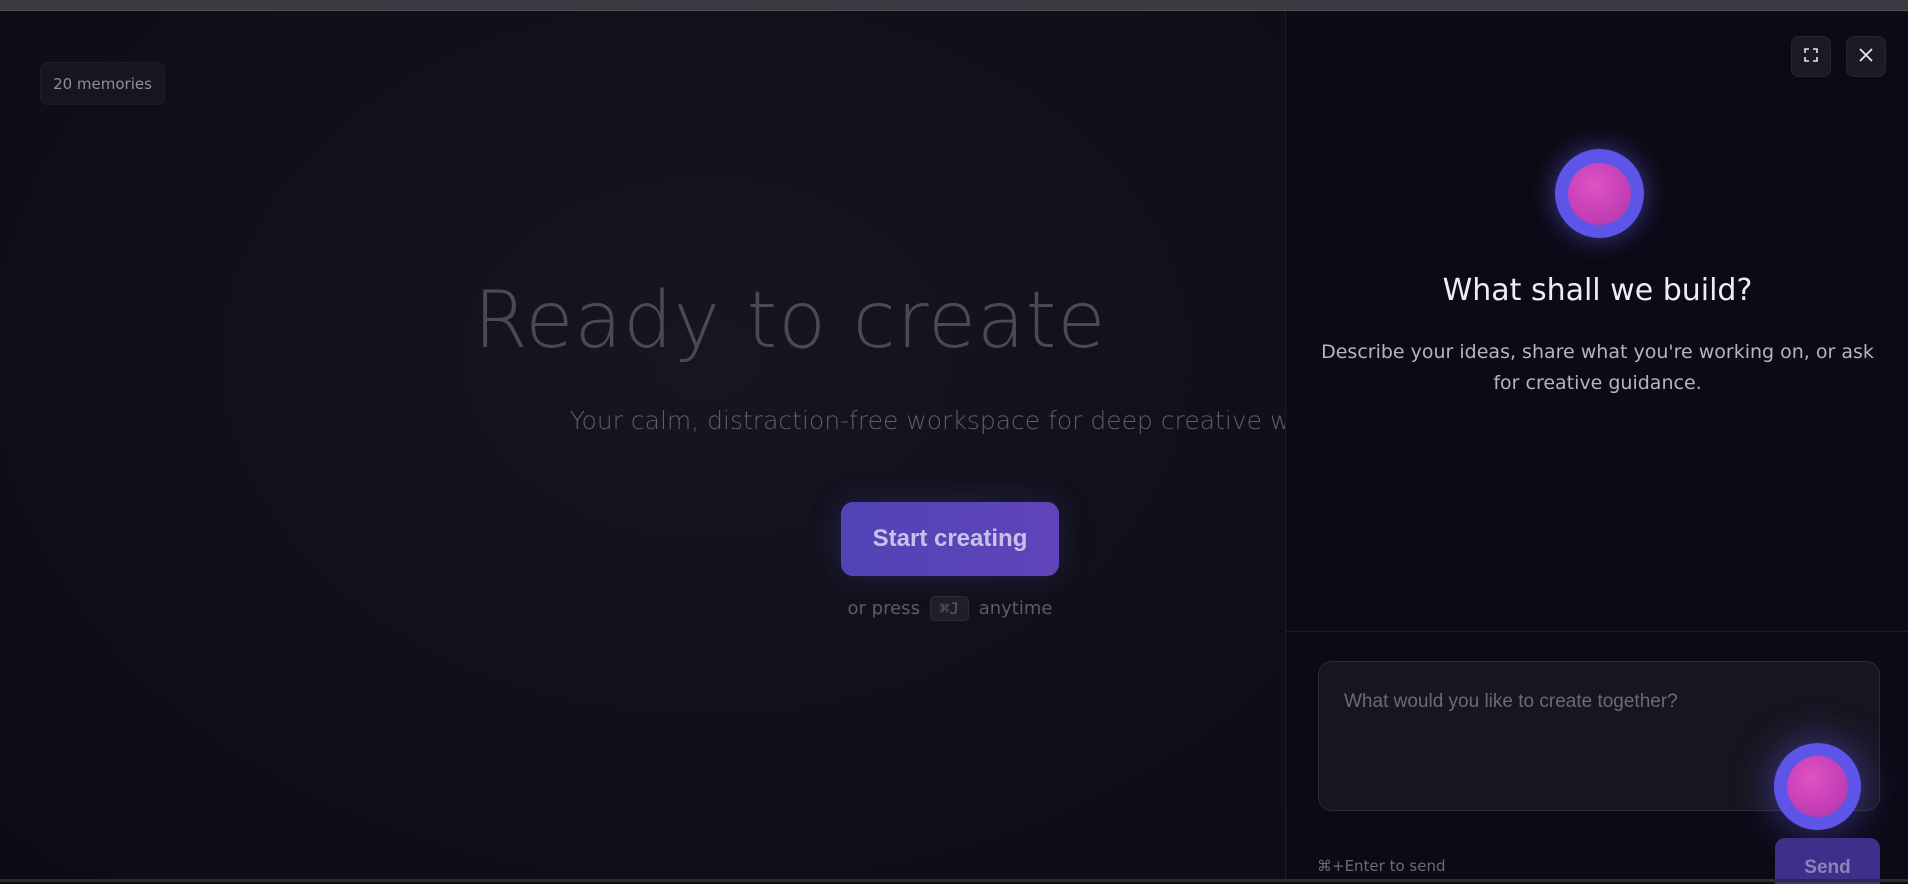 The width and height of the screenshot is (1908, 884). I want to click on close-button, so click(1866, 56).